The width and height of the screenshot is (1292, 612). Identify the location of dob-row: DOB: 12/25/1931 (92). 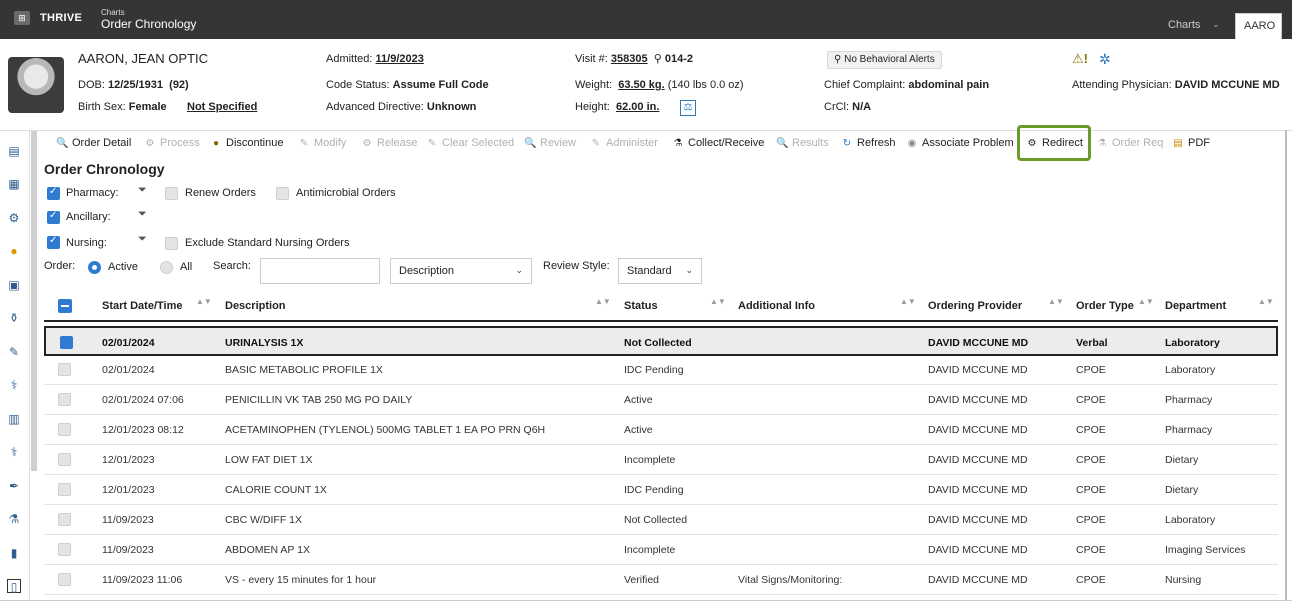
(133, 85).